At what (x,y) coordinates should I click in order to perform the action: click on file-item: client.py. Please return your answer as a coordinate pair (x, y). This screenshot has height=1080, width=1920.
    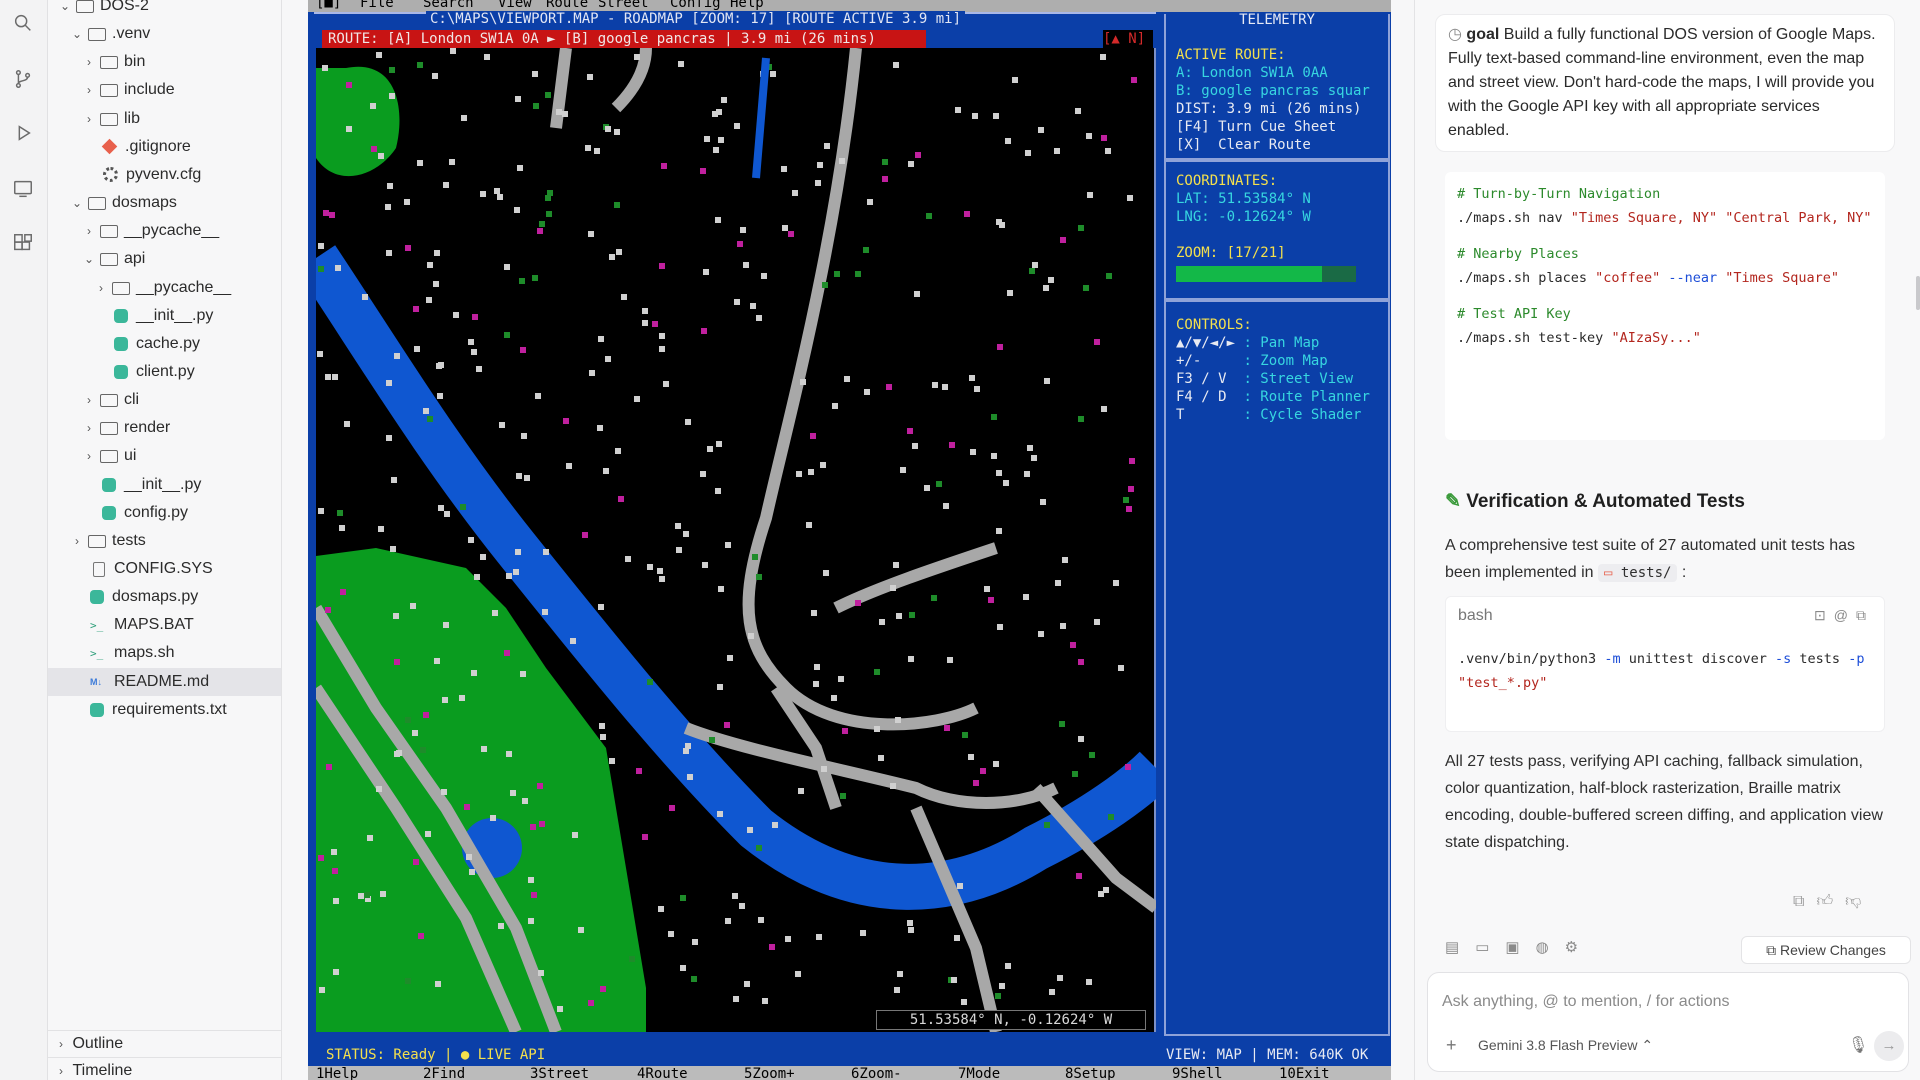
    Looking at the image, I should click on (164, 372).